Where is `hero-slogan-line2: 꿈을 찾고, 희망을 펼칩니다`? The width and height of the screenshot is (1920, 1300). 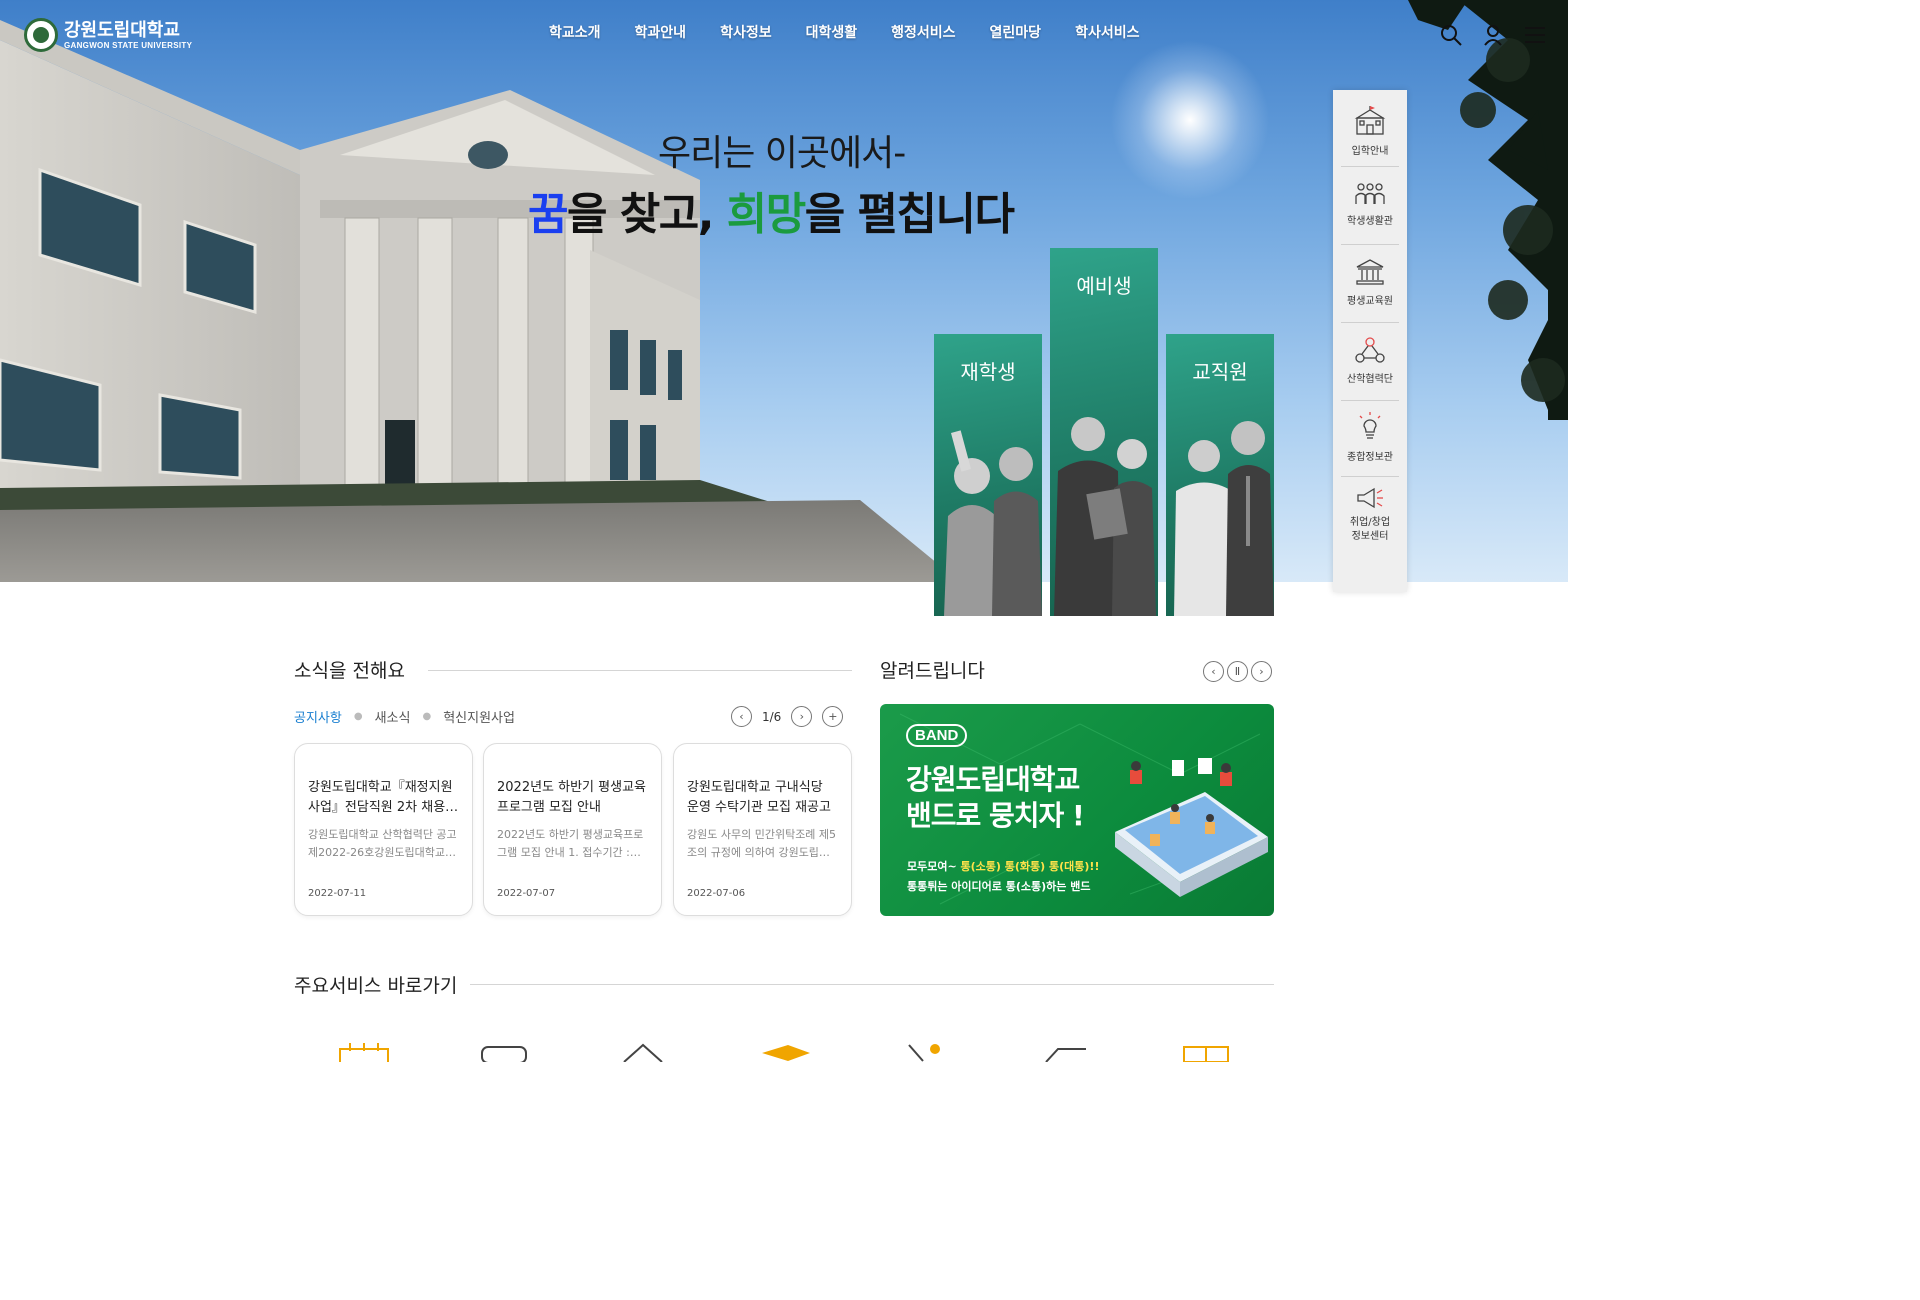 hero-slogan-line2: 꿈을 찾고, 희망을 펼칩니다 is located at coordinates (771, 210).